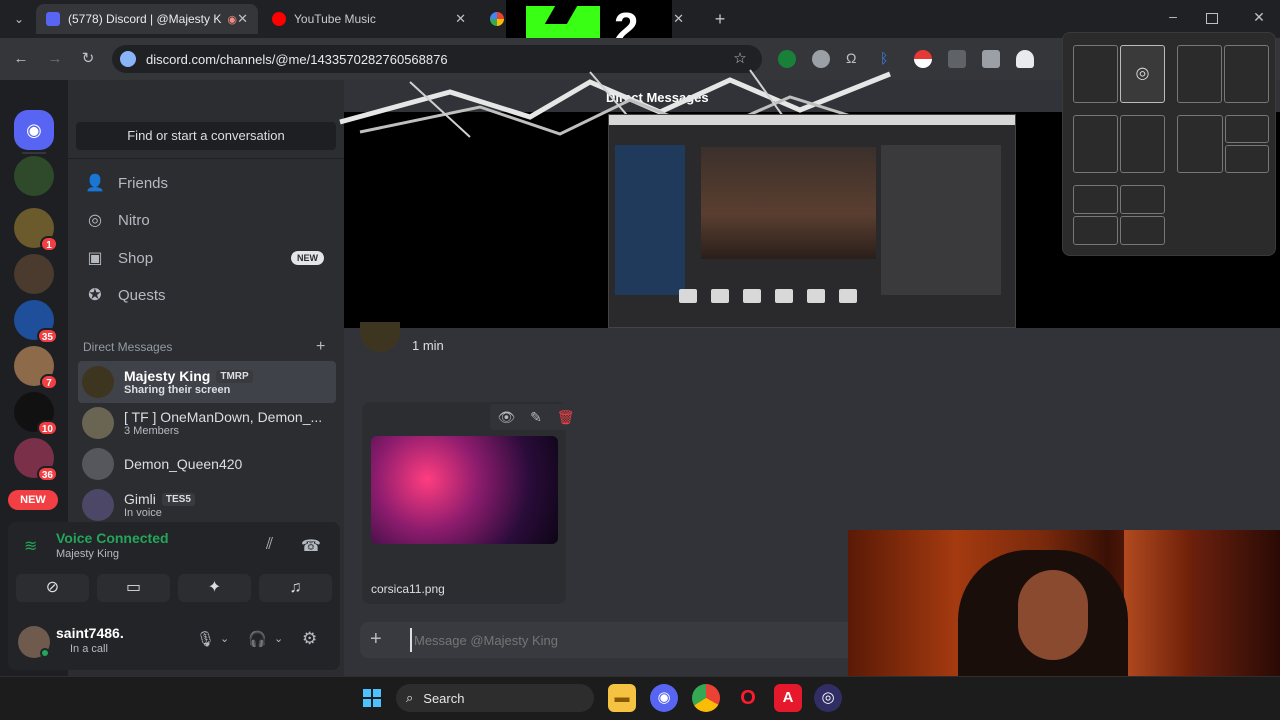 Image resolution: width=1280 pixels, height=720 pixels. I want to click on search-label: Find or start a conversation, so click(206, 135).